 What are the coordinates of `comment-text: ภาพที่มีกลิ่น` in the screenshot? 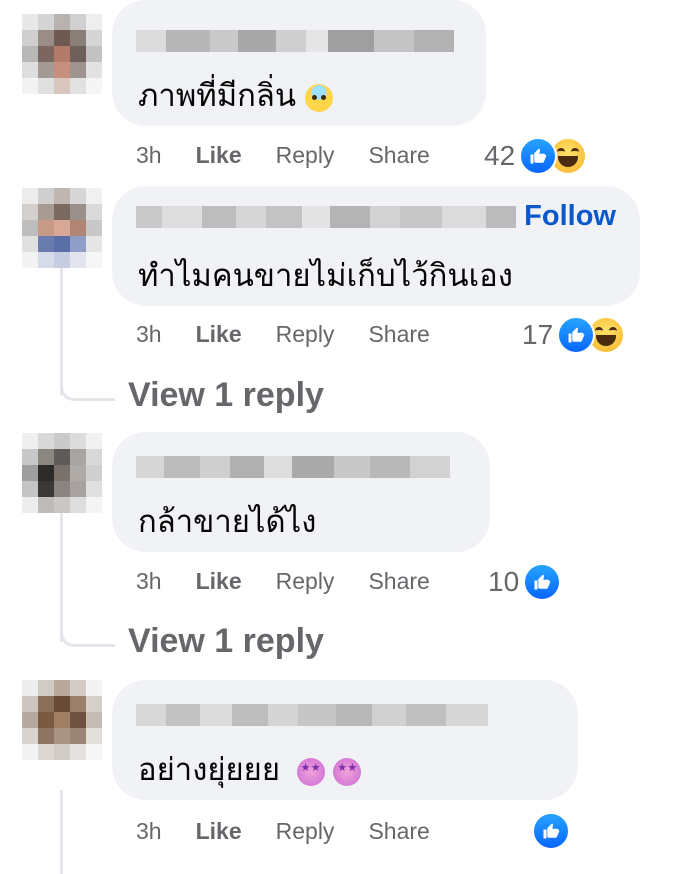 It's located at (235, 95).